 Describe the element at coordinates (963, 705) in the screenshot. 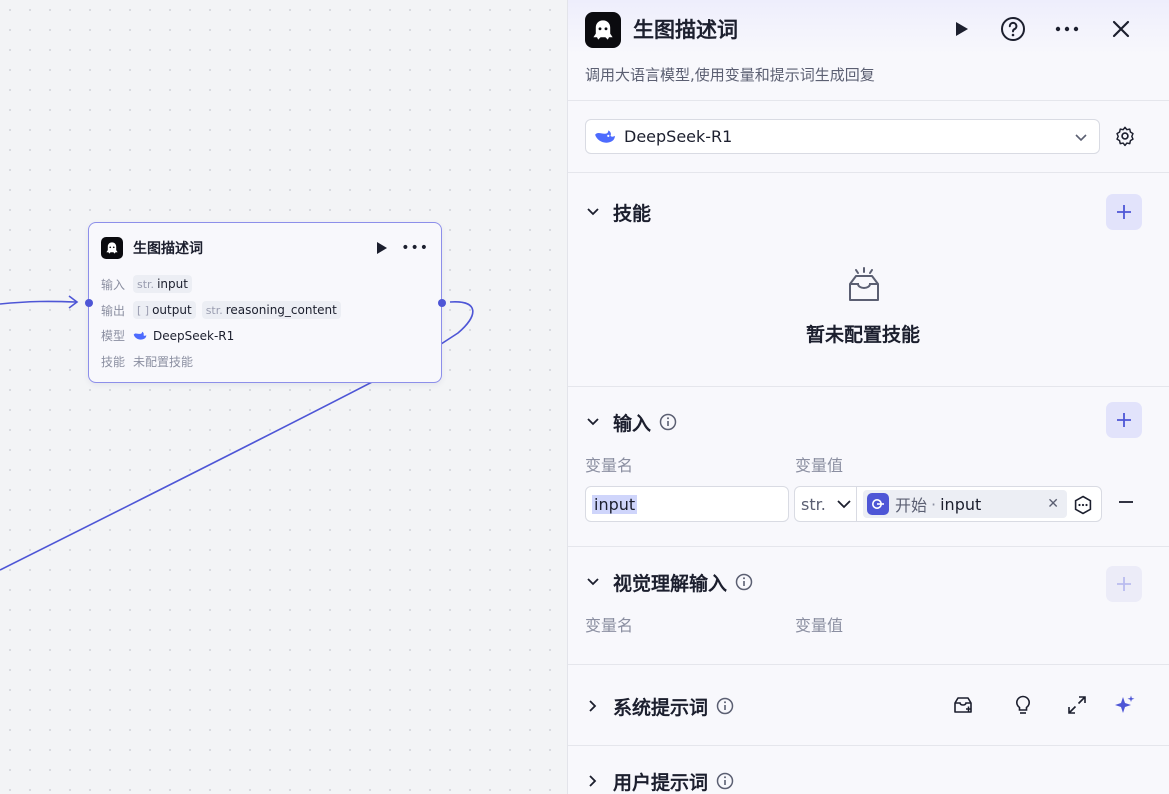

I see `library-icon` at that location.